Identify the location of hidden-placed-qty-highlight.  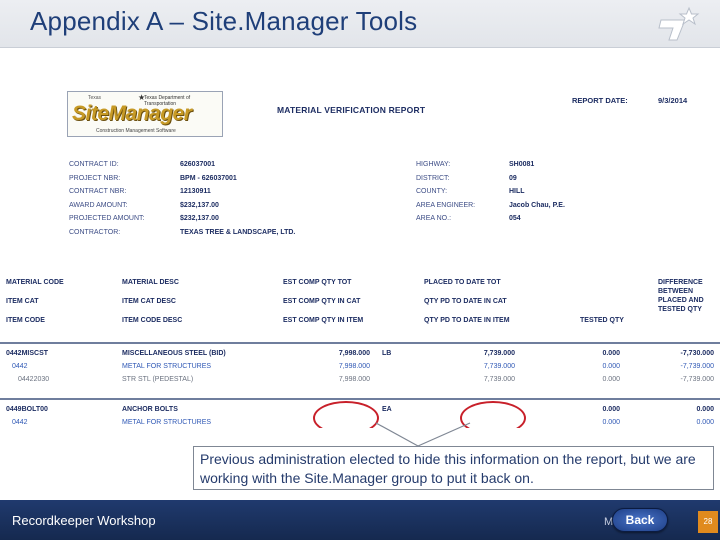
(493, 414).